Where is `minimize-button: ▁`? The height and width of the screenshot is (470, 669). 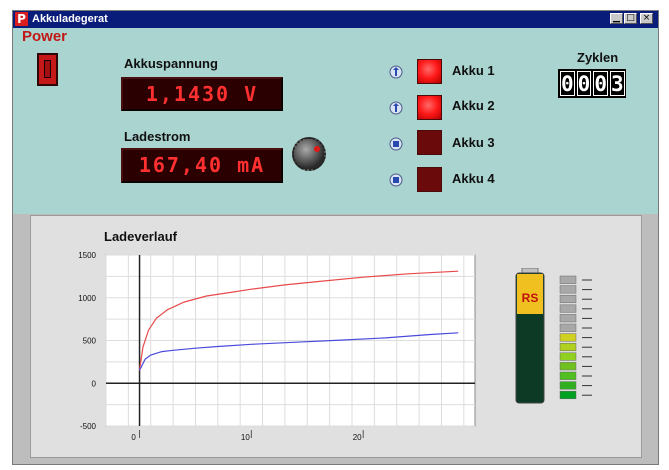
minimize-button: ▁ is located at coordinates (616, 18).